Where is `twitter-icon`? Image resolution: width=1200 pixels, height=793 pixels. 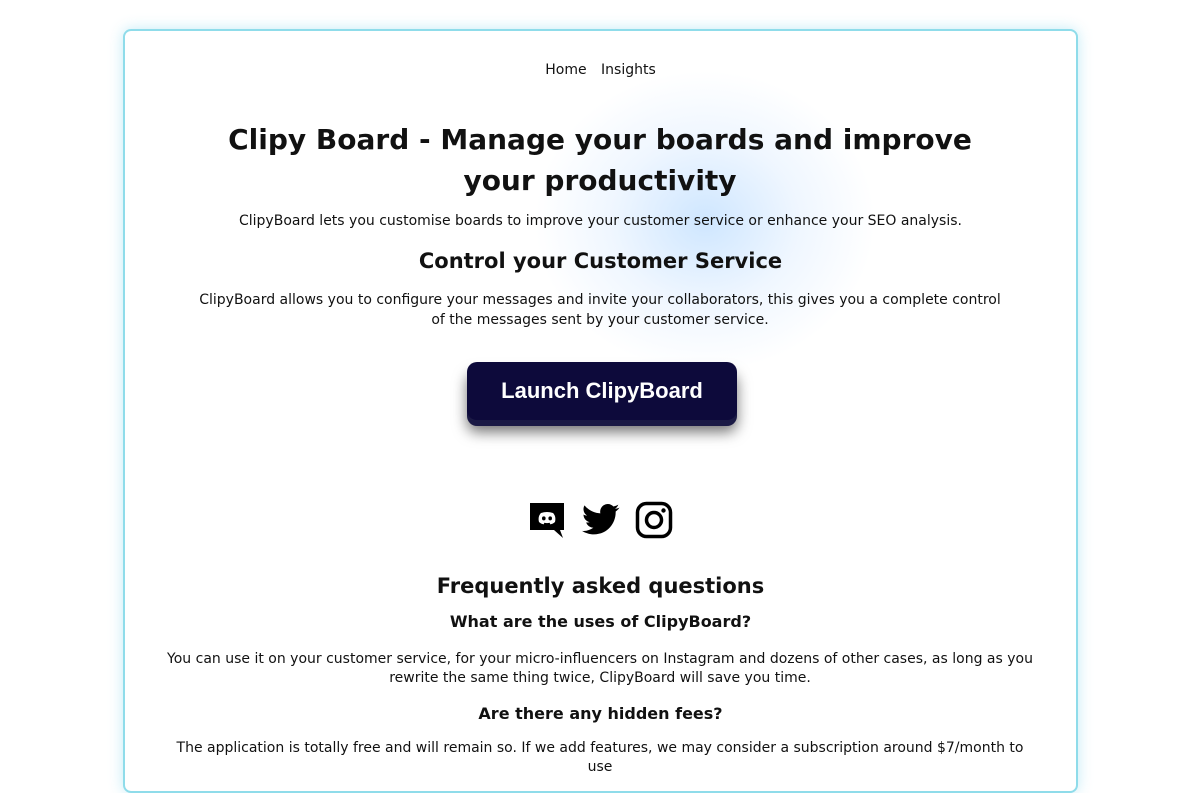 twitter-icon is located at coordinates (601, 520).